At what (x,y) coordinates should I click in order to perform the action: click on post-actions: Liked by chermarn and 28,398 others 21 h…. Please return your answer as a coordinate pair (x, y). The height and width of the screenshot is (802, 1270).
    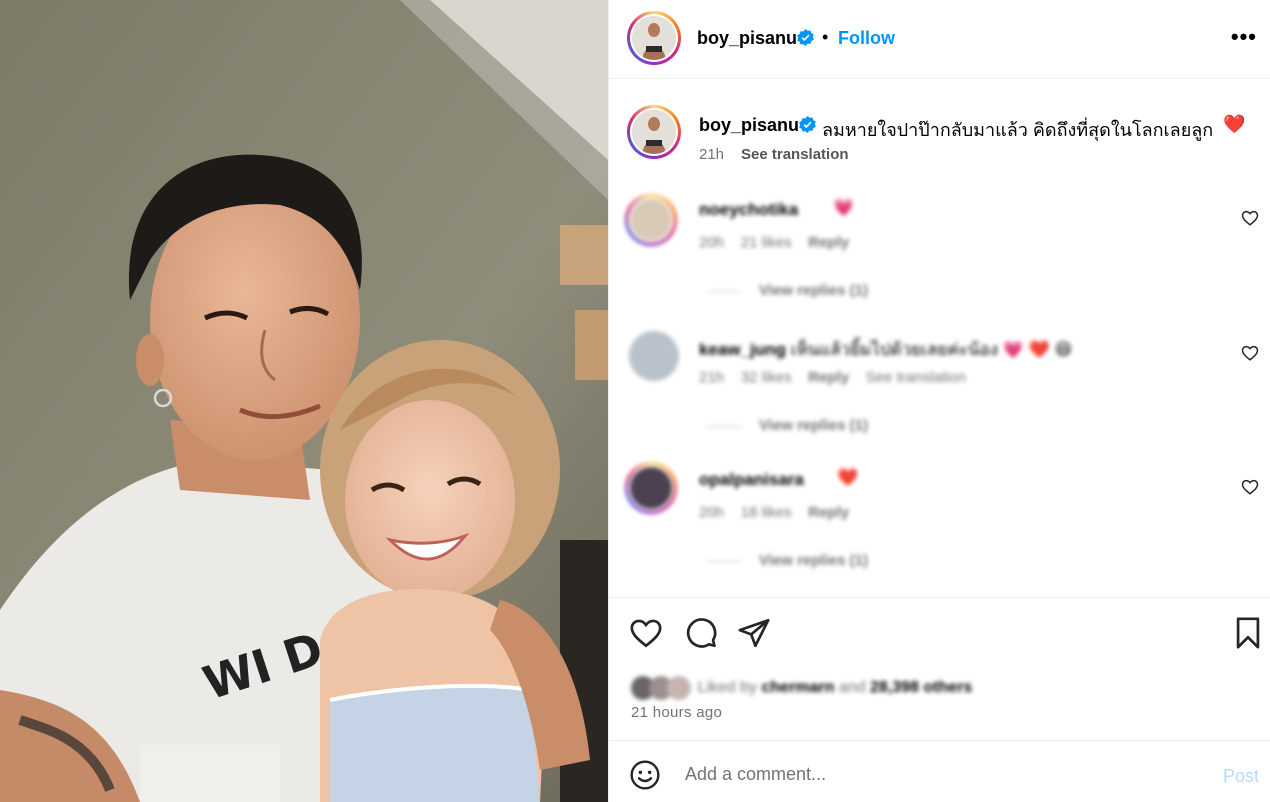
    Looking at the image, I should click on (939, 668).